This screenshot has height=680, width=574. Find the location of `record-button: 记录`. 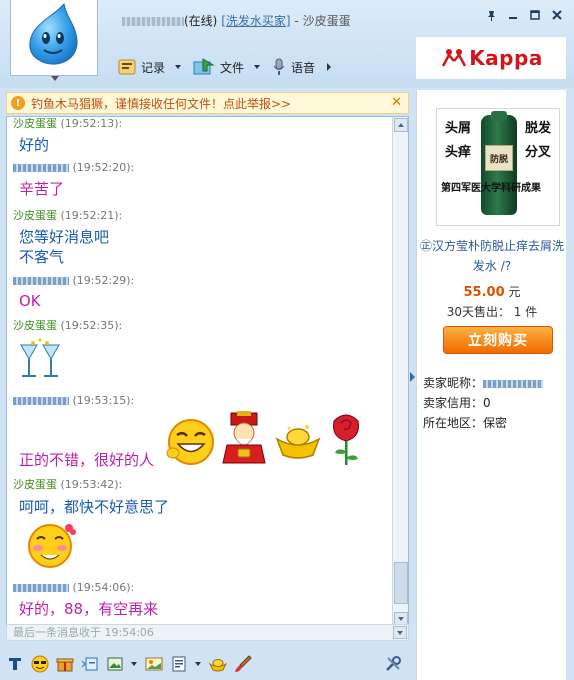

record-button: 记录 is located at coordinates (150, 67).